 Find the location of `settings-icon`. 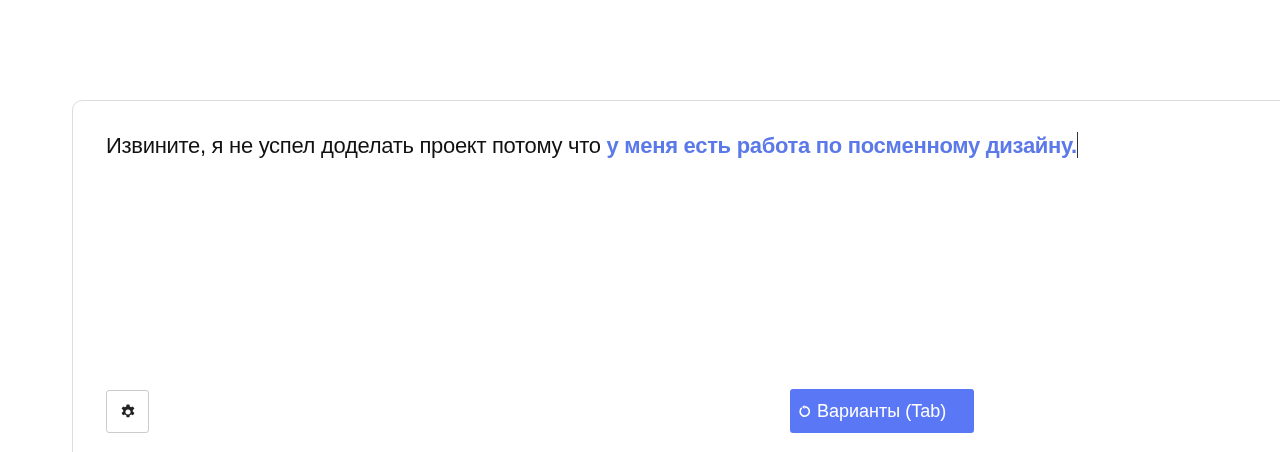

settings-icon is located at coordinates (127, 411).